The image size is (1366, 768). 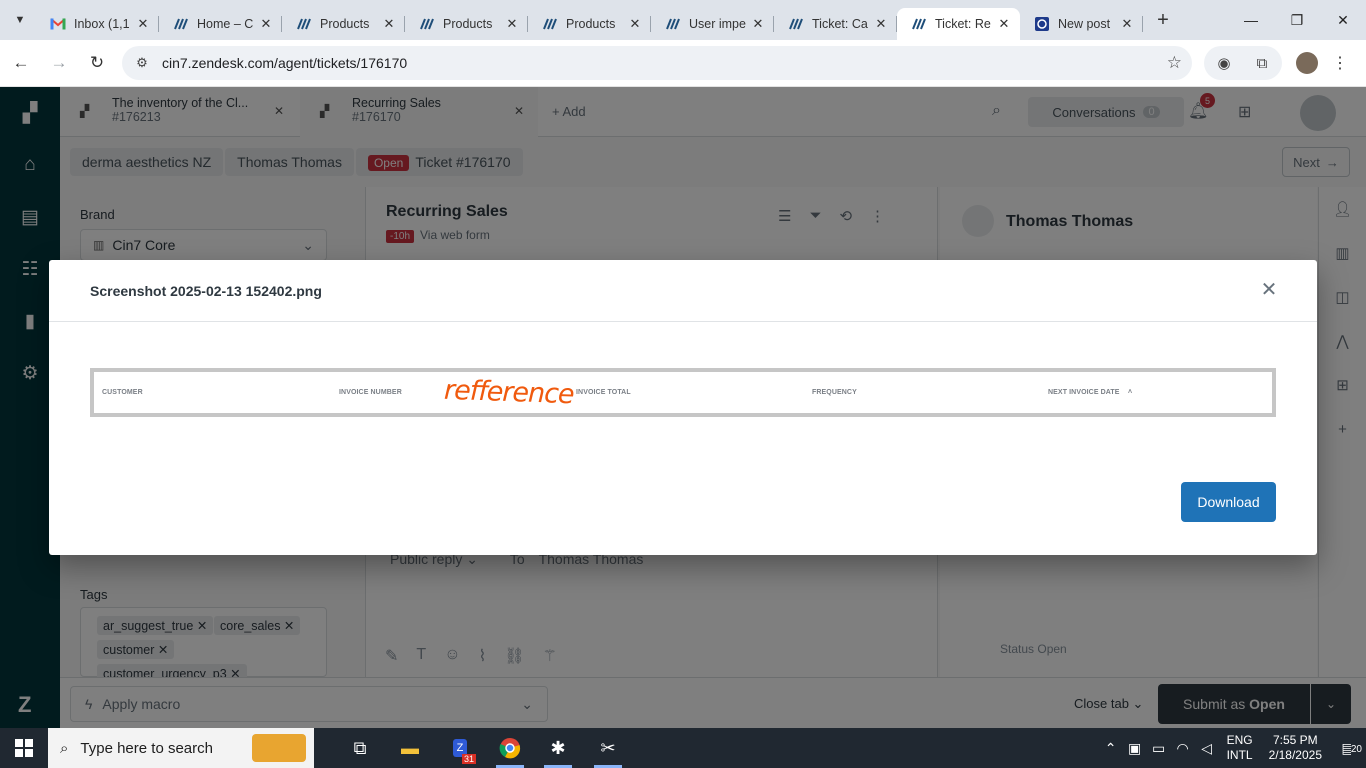 What do you see at coordinates (1163, 20) in the screenshot?
I see `new-tab-button: +` at bounding box center [1163, 20].